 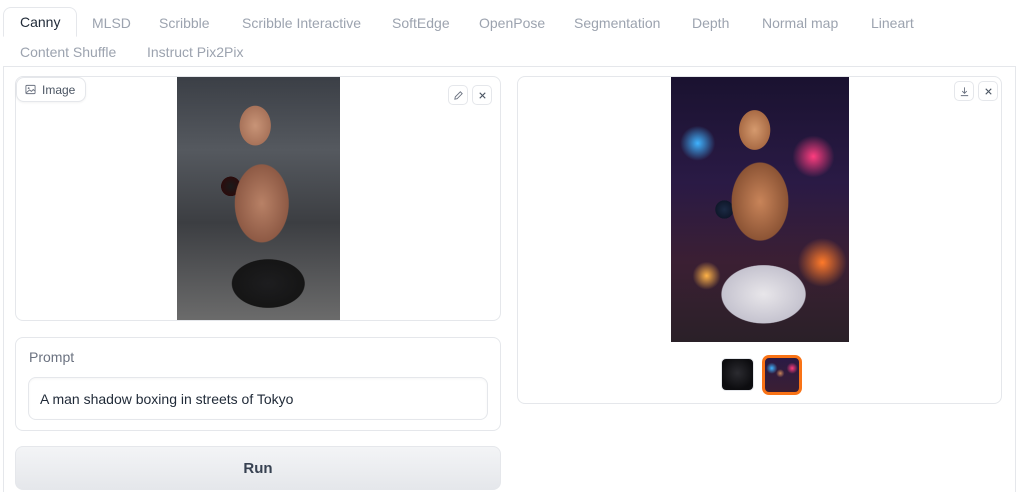 I want to click on output-image, so click(x=760, y=209).